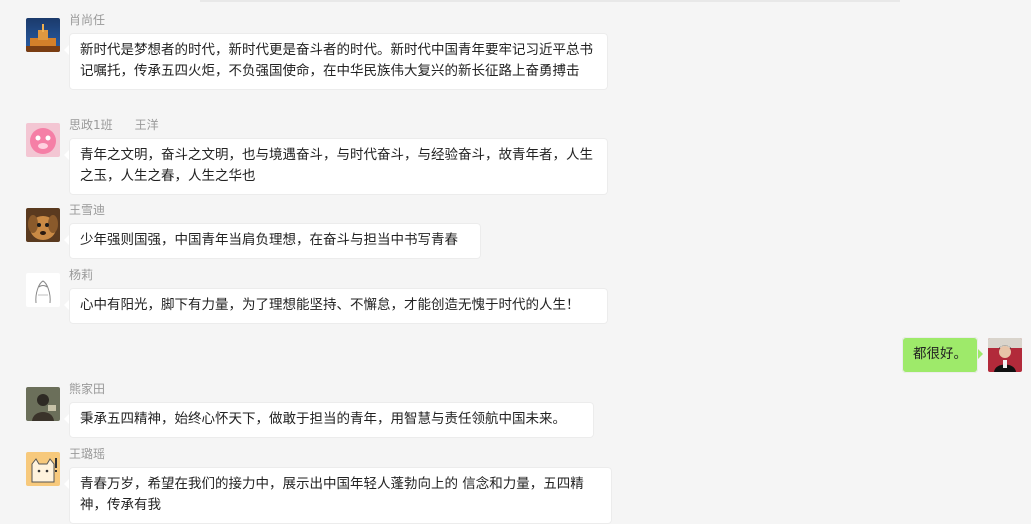 The width and height of the screenshot is (1031, 524). What do you see at coordinates (329, 420) in the screenshot?
I see `message-bubble: 秉承五四精神，始终心怀天下，做敢于担当的青年，用智慧与责任领航中国未来。` at bounding box center [329, 420].